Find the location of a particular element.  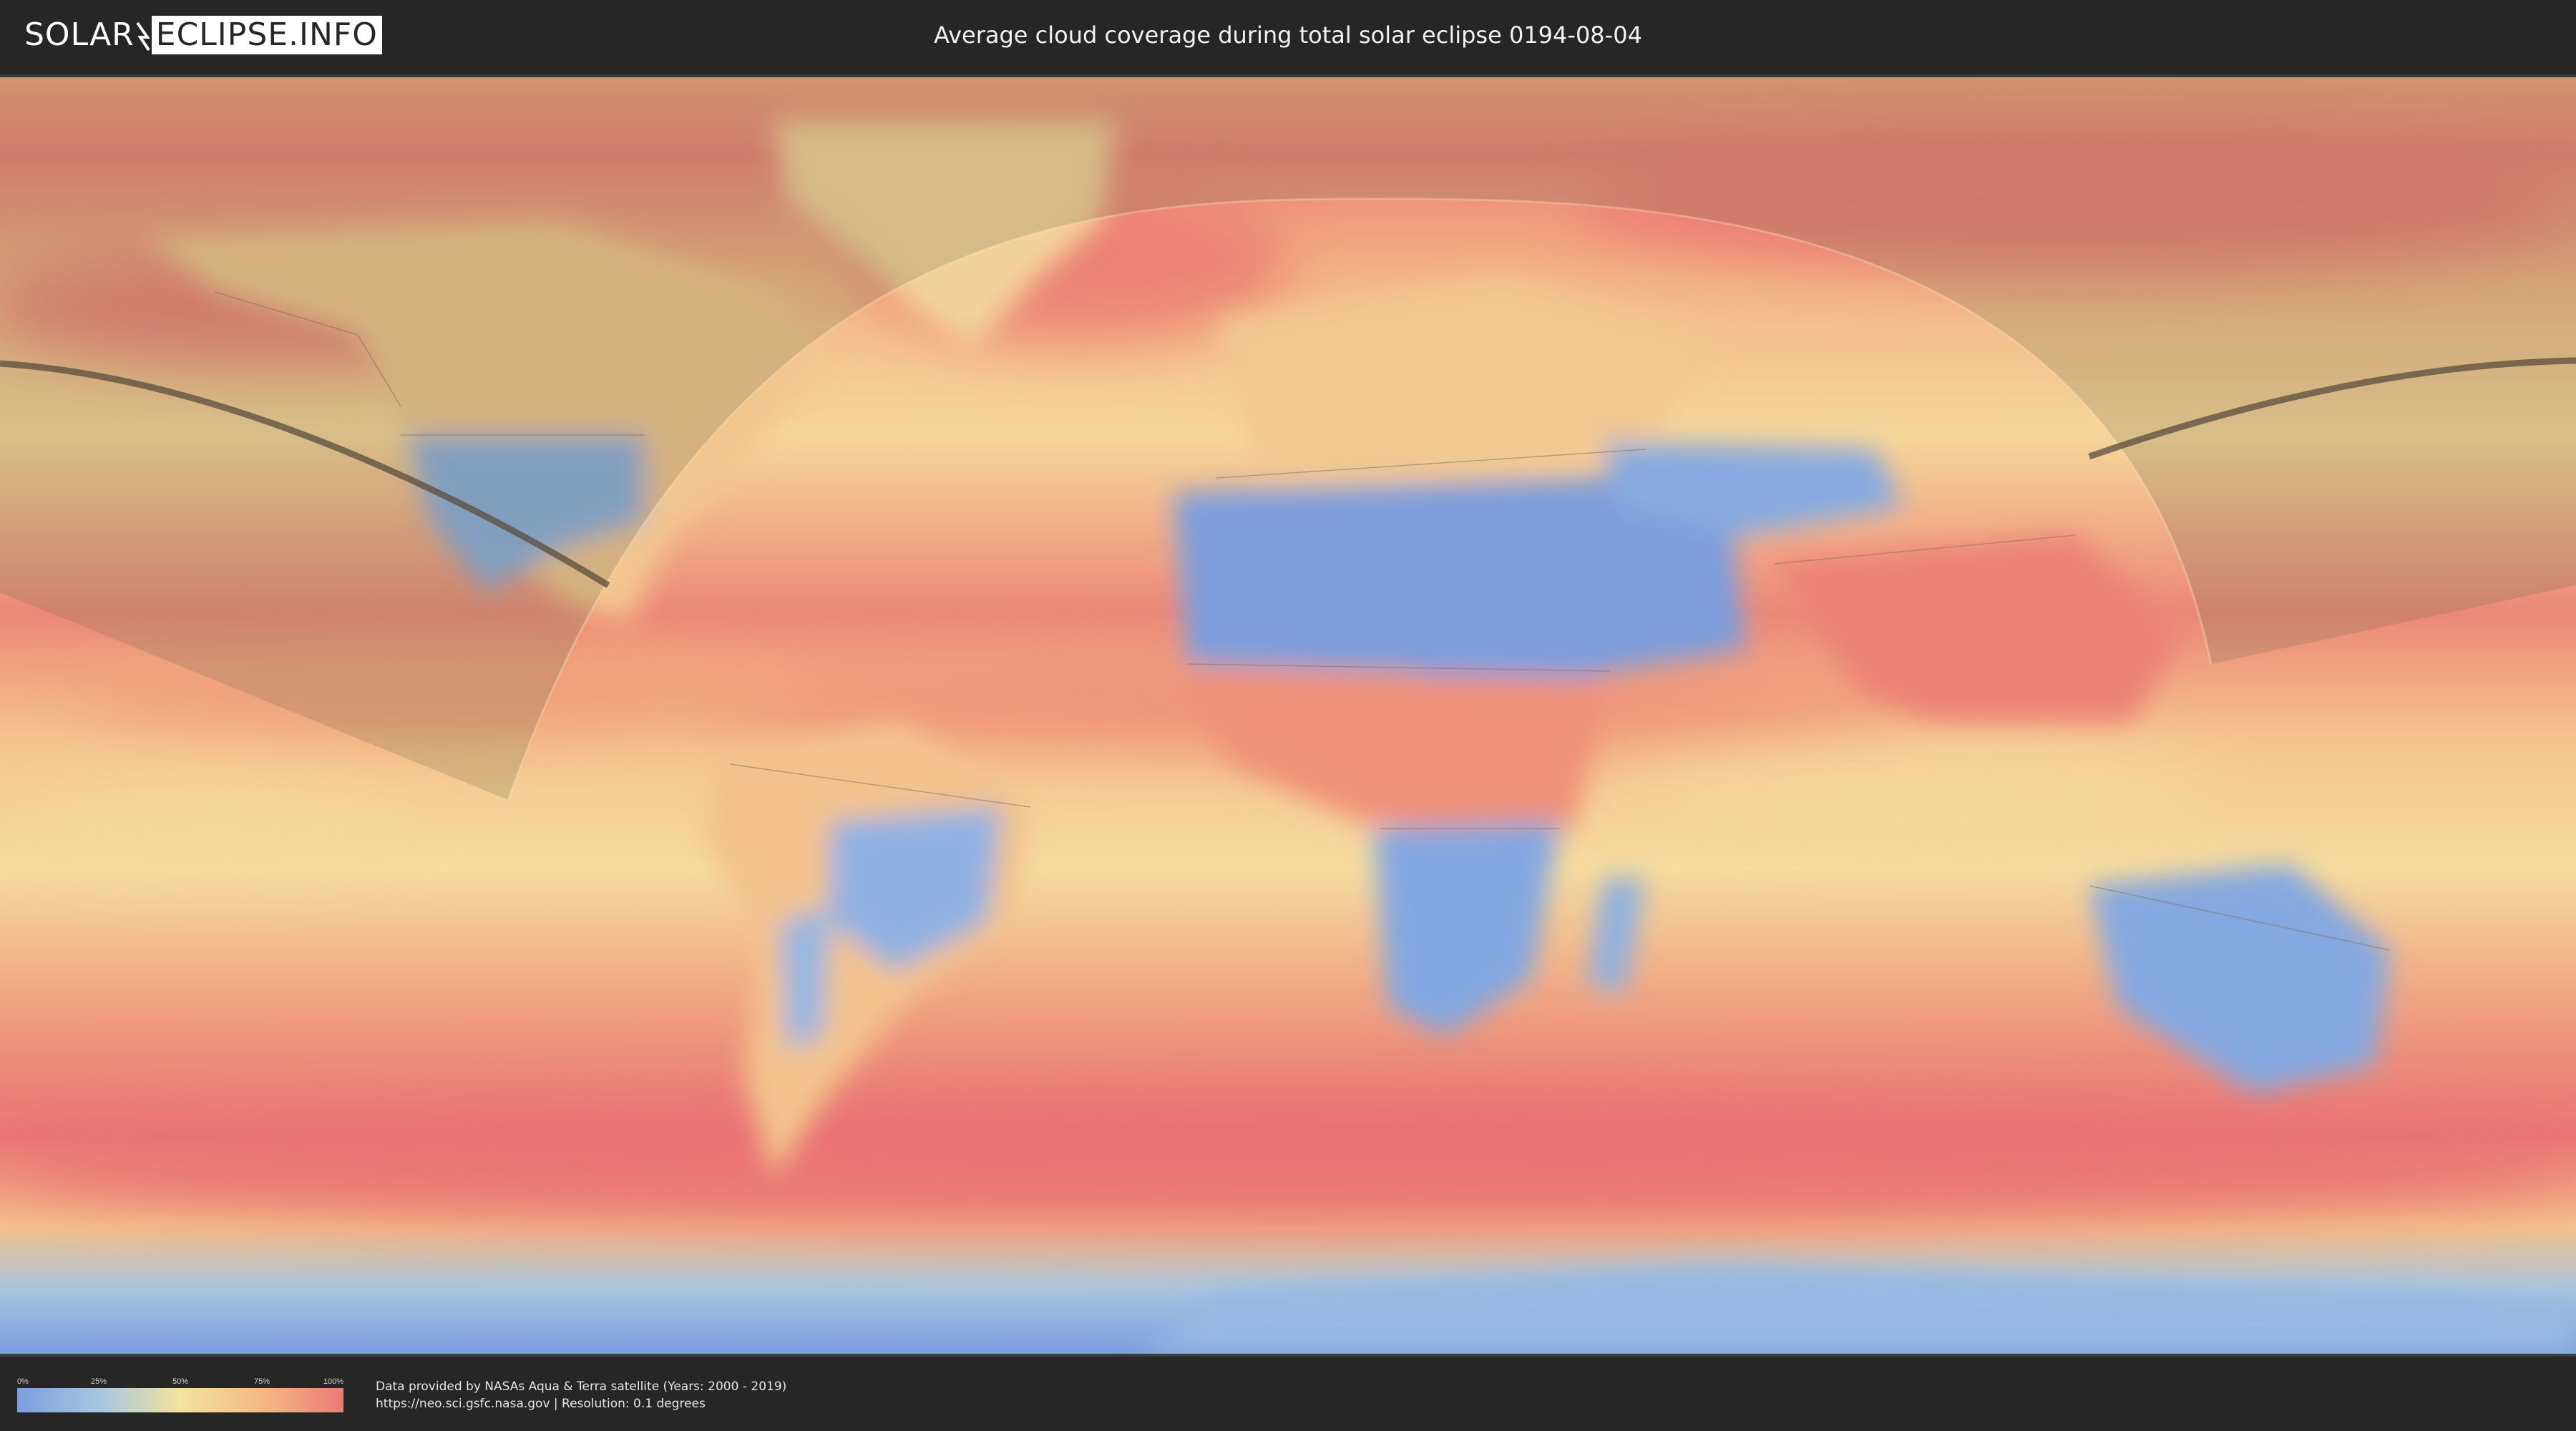

legend-tick-25: 25% is located at coordinates (98, 1382).